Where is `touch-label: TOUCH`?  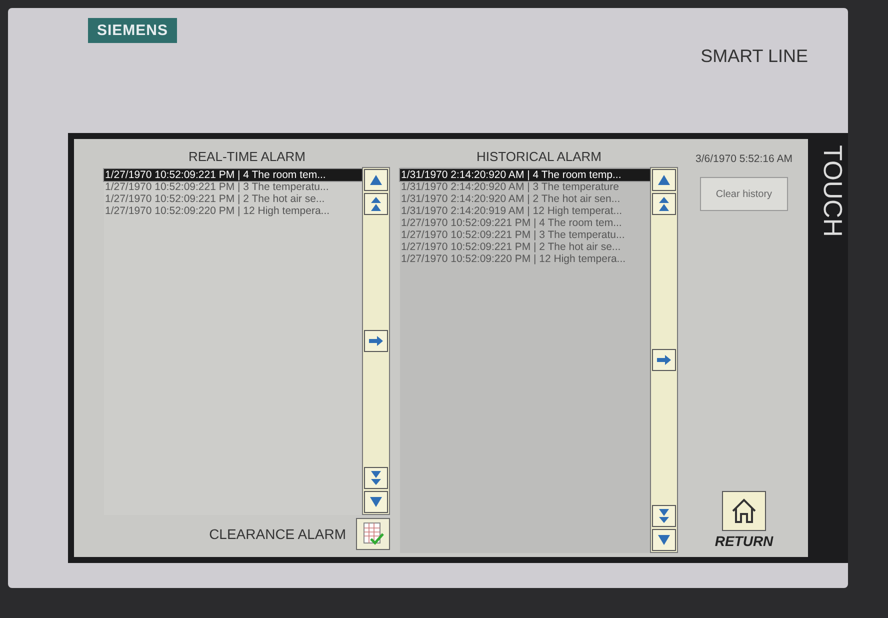 touch-label: TOUCH is located at coordinates (831, 348).